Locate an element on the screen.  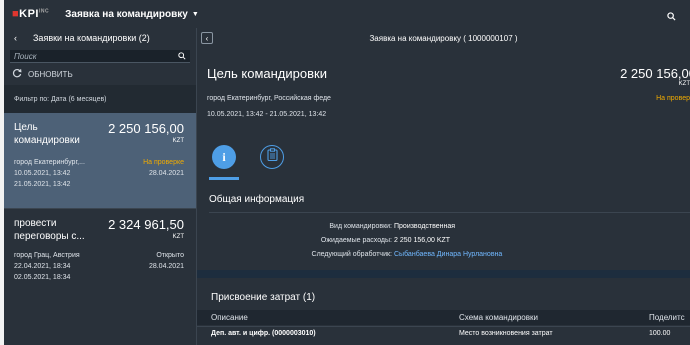
search-field is located at coordinates (100, 56).